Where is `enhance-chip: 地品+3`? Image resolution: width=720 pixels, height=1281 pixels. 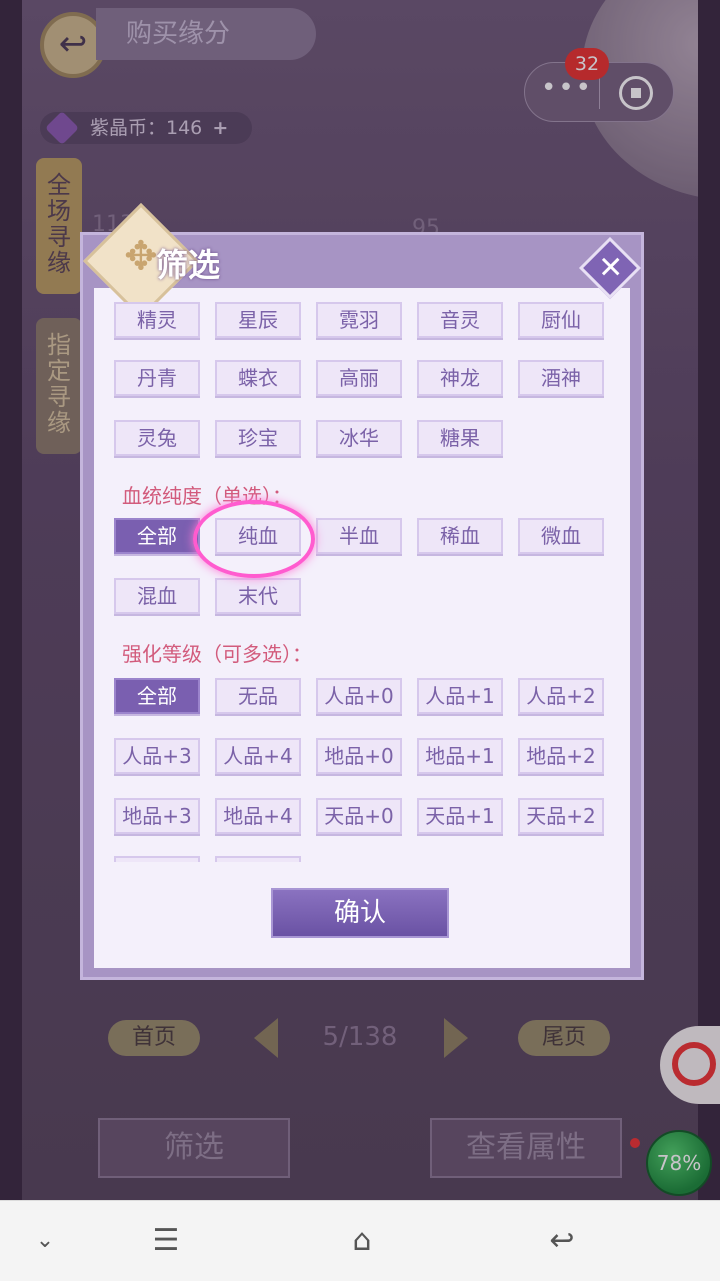
enhance-chip: 地品+3 is located at coordinates (157, 816).